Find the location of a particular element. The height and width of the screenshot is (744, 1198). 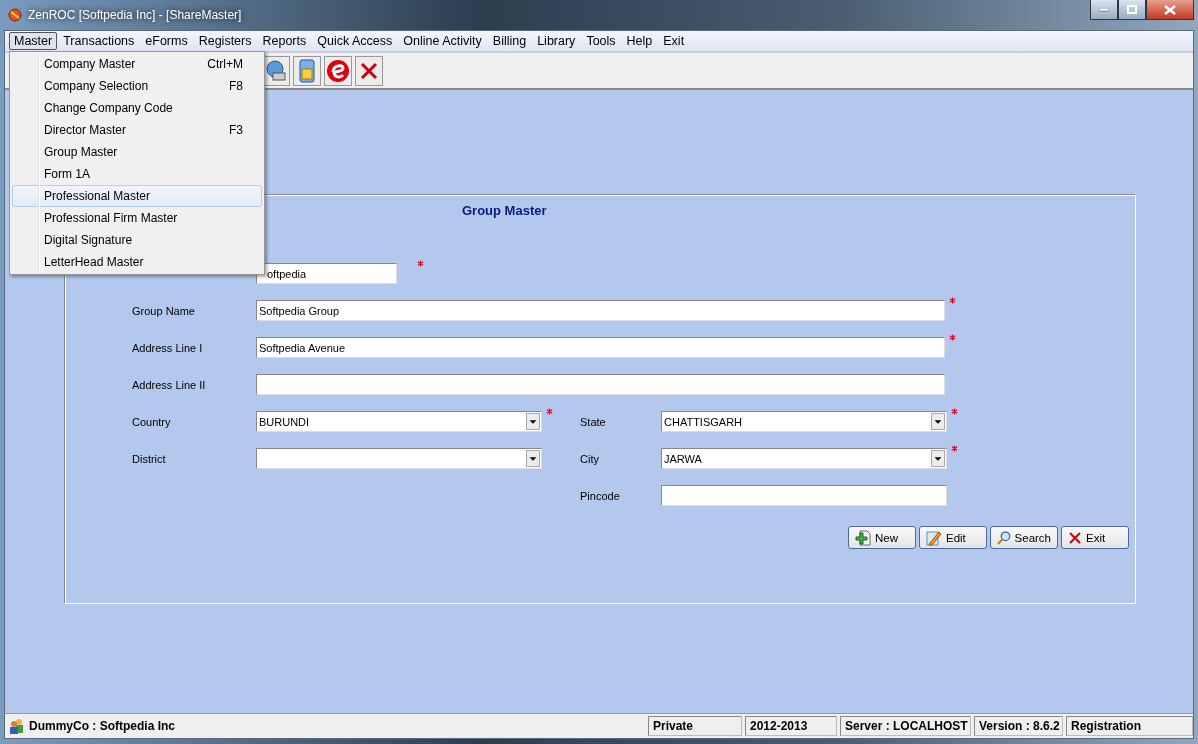

shortcut-label: Ctrl+M is located at coordinates (225, 64).